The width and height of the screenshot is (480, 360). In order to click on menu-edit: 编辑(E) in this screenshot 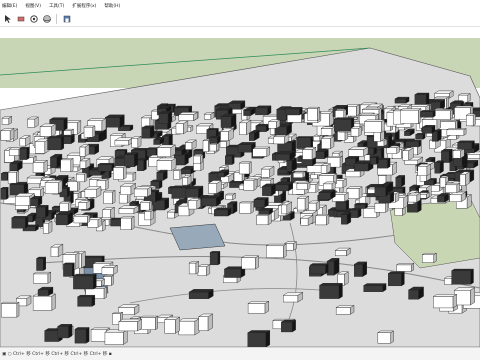, I will do `click(9, 6)`.